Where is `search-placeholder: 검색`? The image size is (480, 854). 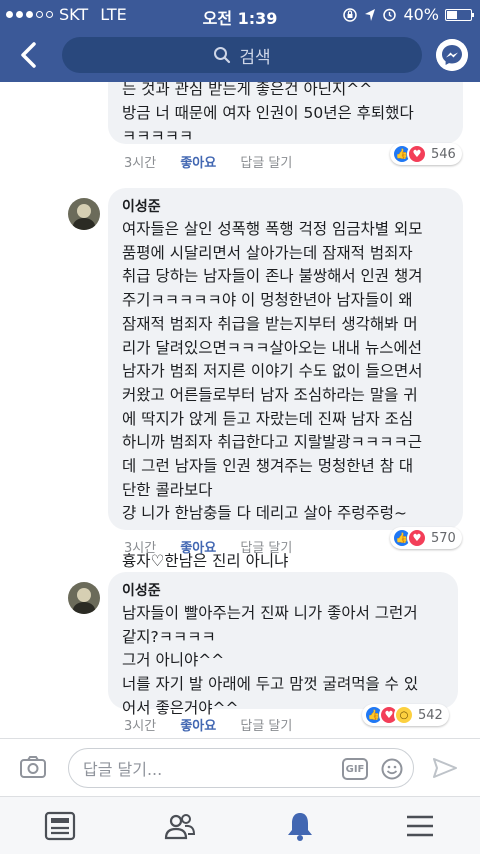 search-placeholder: 검색 is located at coordinates (255, 57).